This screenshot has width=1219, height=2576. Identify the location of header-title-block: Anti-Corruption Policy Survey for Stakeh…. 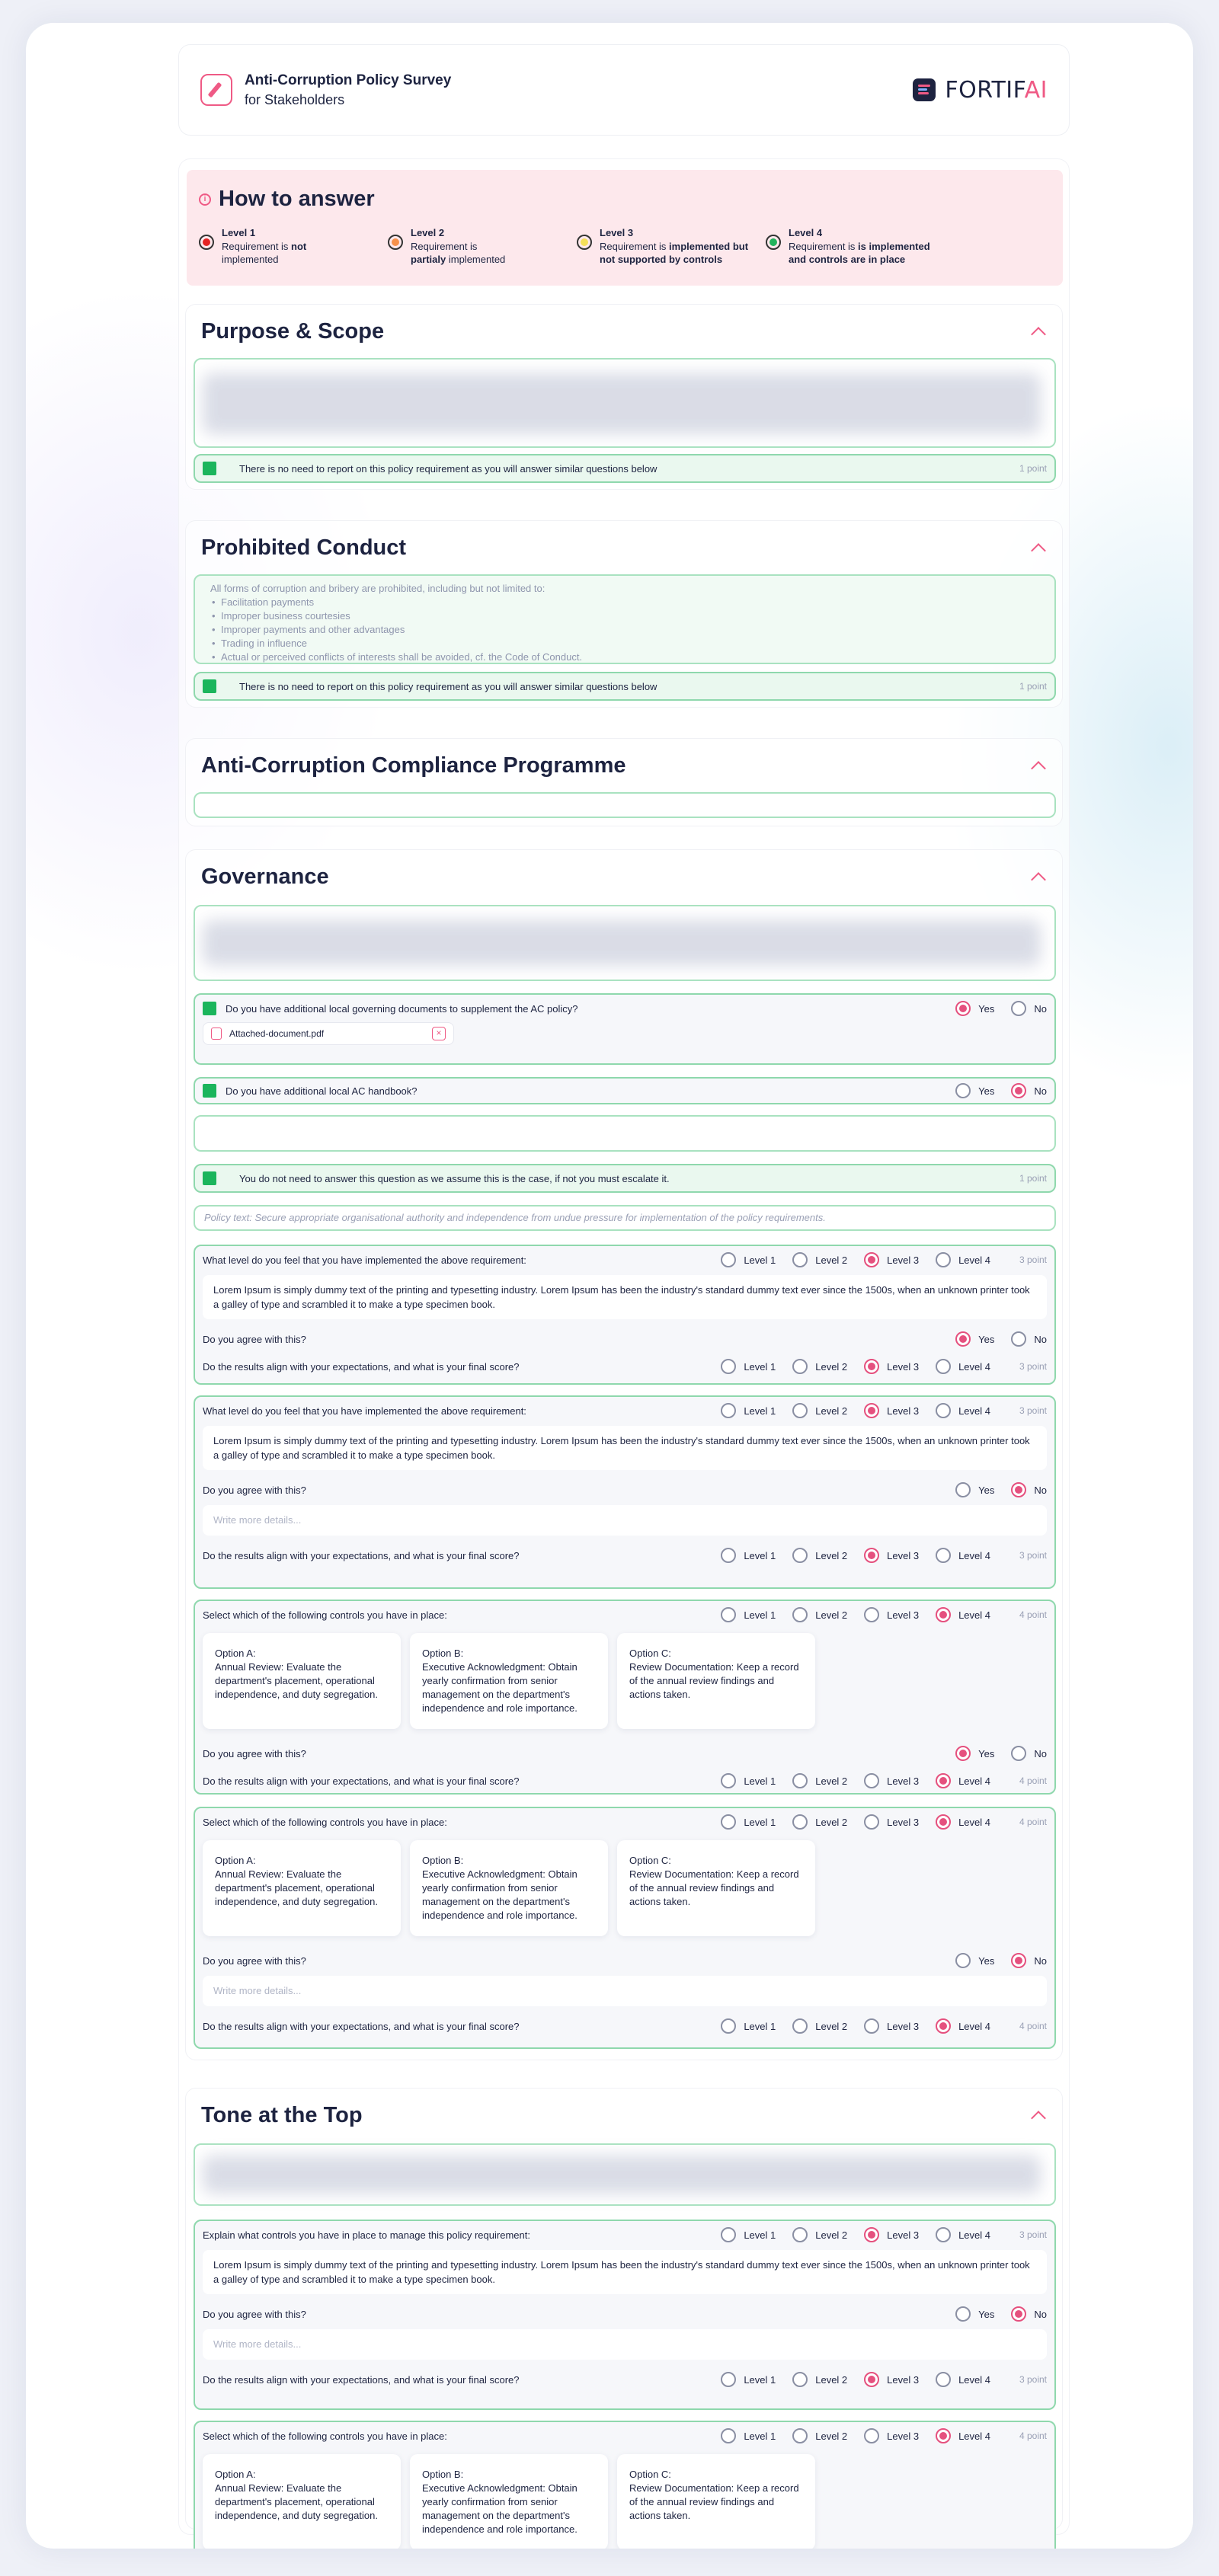
(325, 90).